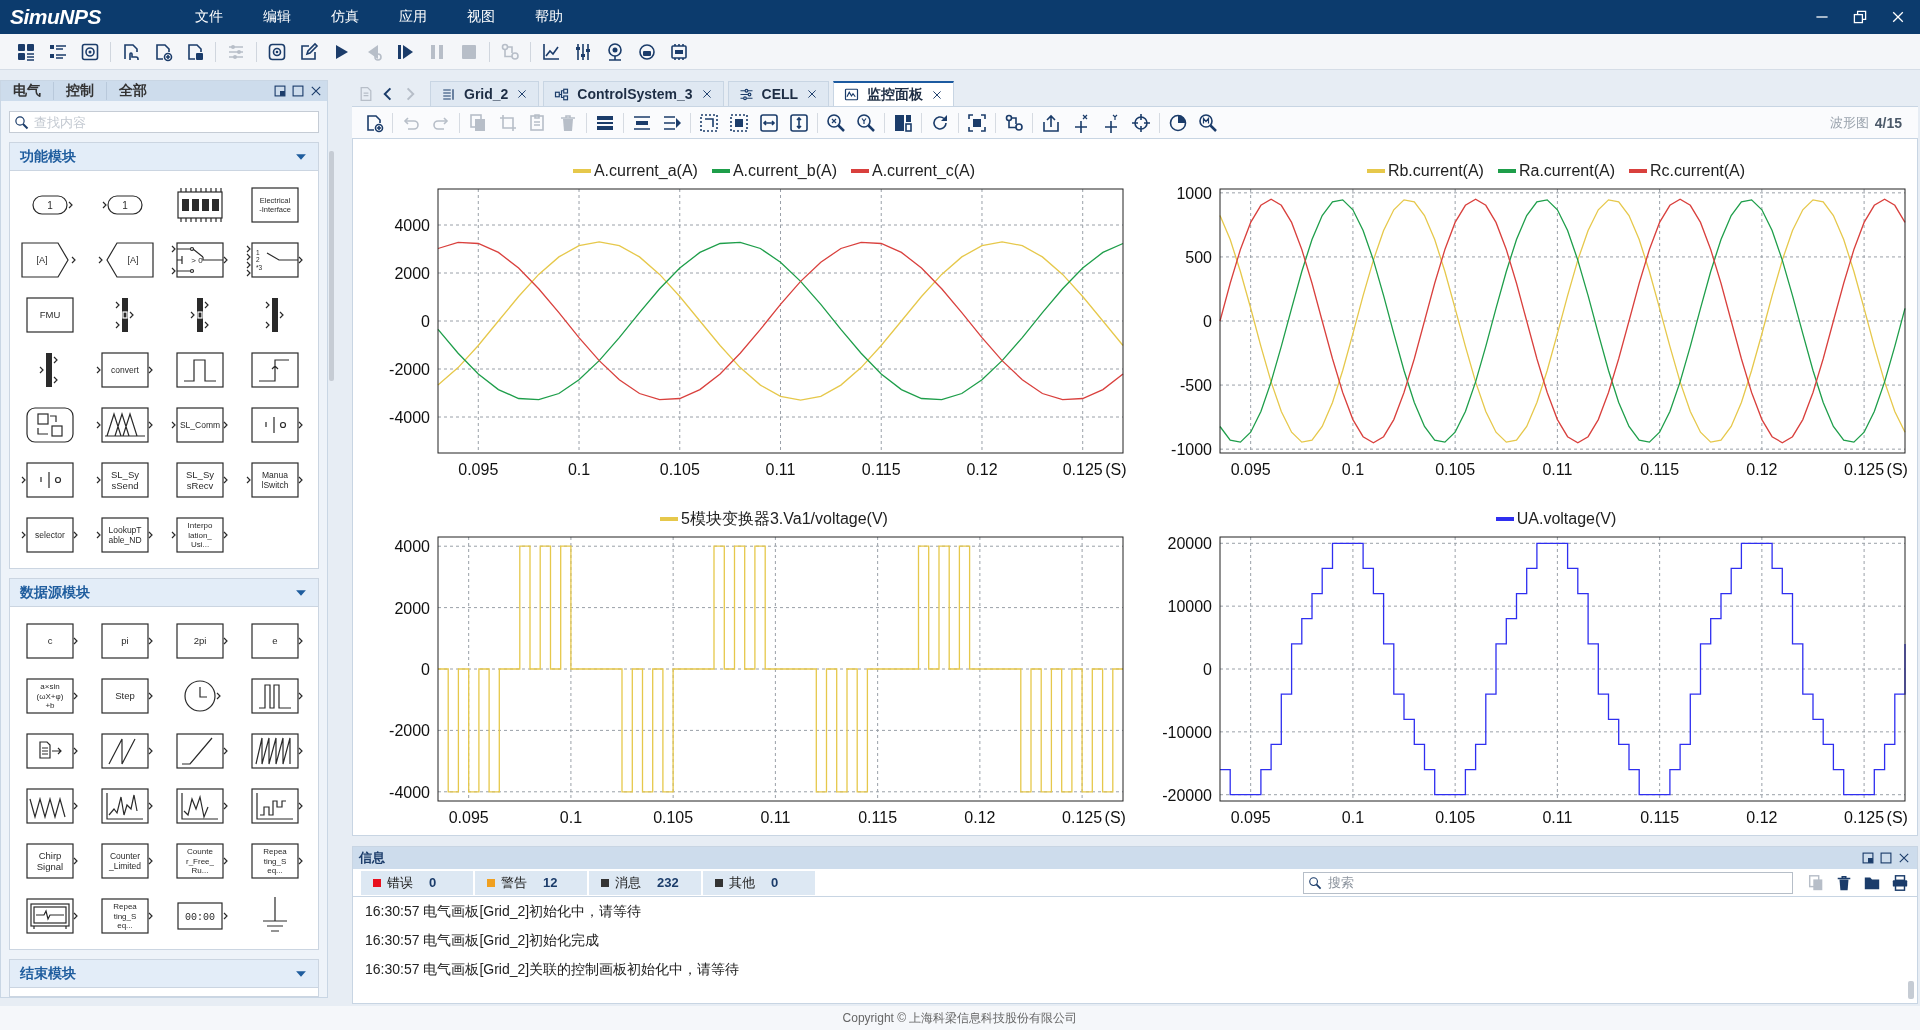 The height and width of the screenshot is (1030, 1920). What do you see at coordinates (124, 640) in the screenshot?
I see `library-block: pi` at bounding box center [124, 640].